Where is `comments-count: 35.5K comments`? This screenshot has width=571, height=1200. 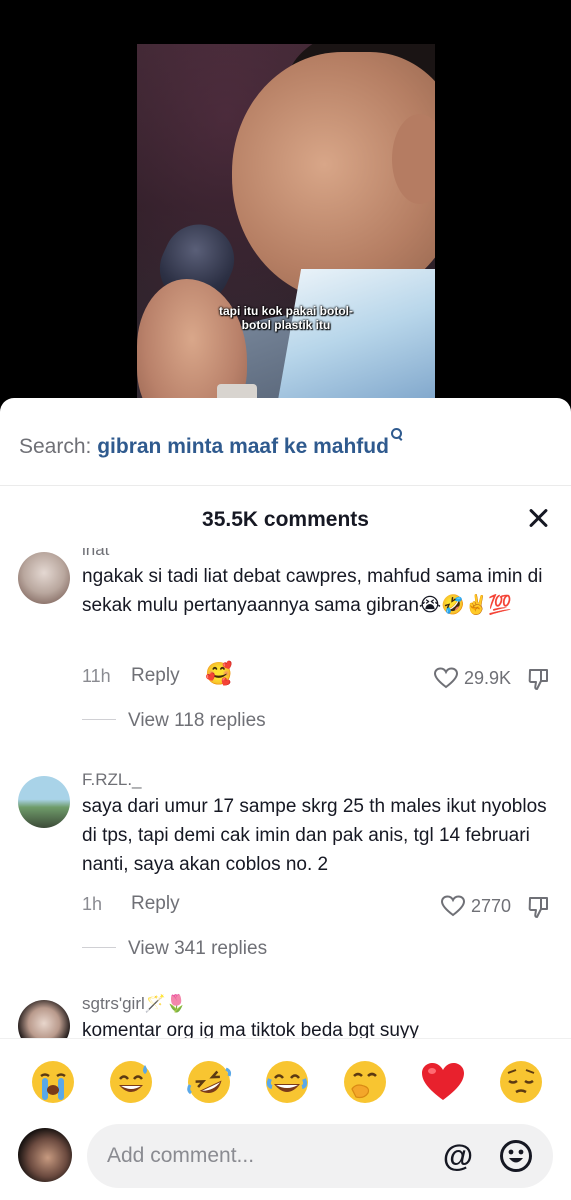
comments-count: 35.5K comments is located at coordinates (285, 519).